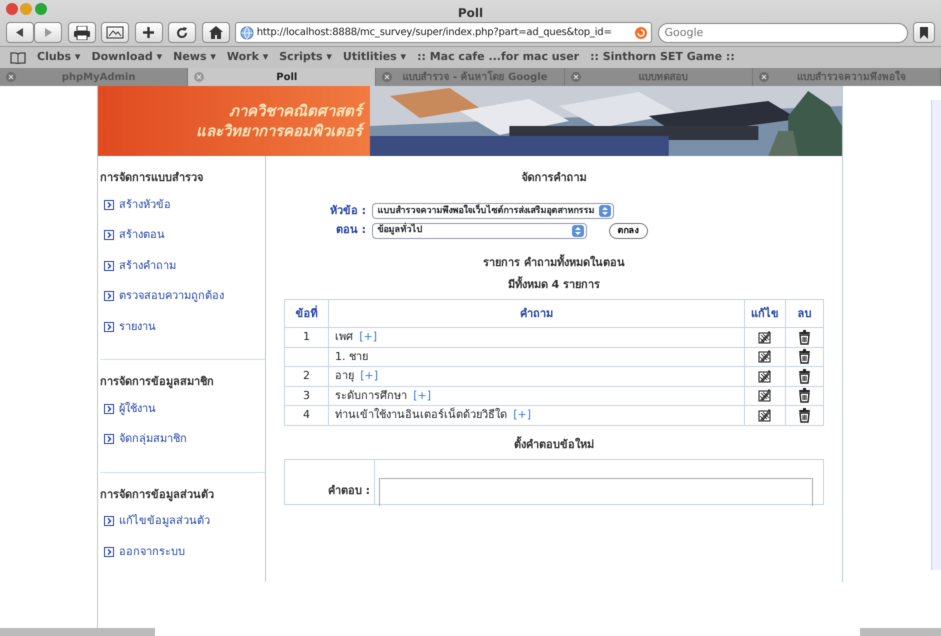 This screenshot has width=941, height=636. I want to click on sidebar-link: สร้างคำถาม, so click(184, 266).